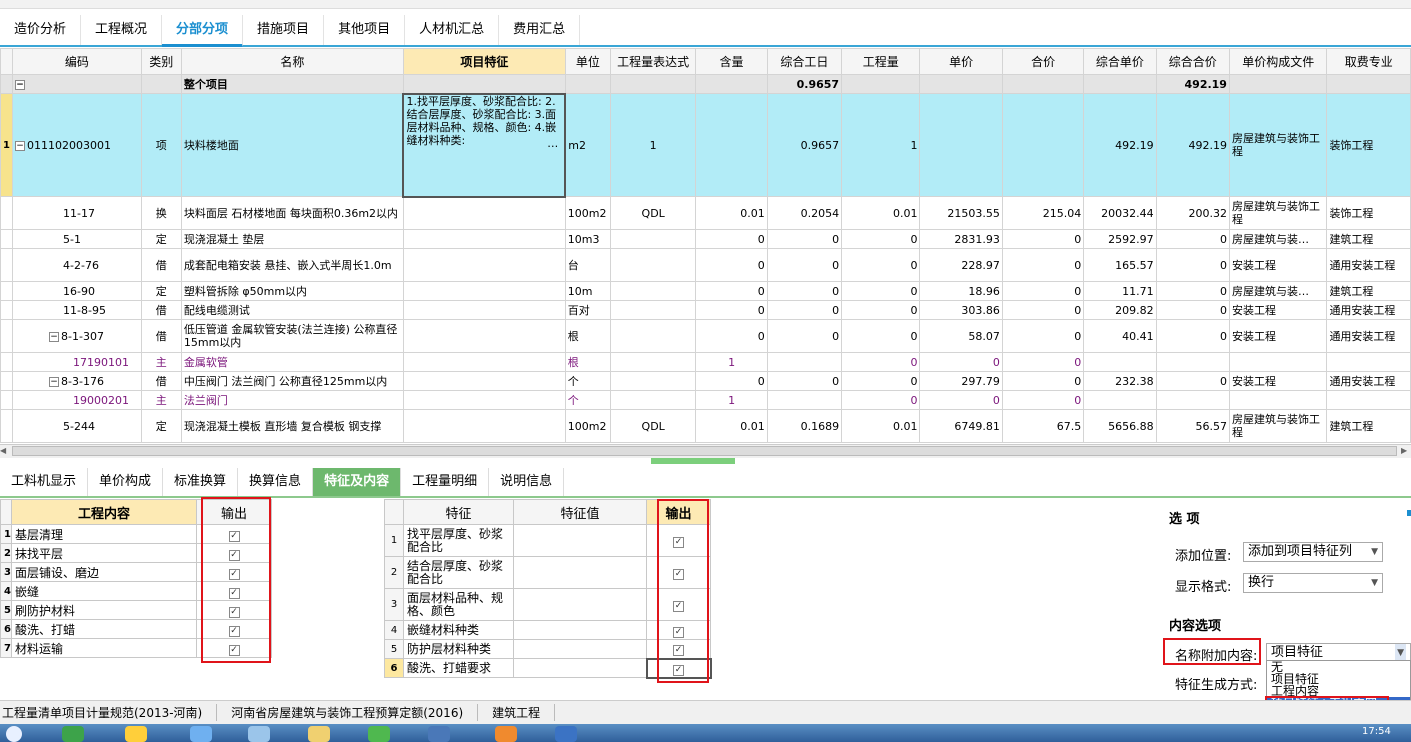 This screenshot has width=1411, height=742. I want to click on dropdown-option: 无, so click(1338, 667).